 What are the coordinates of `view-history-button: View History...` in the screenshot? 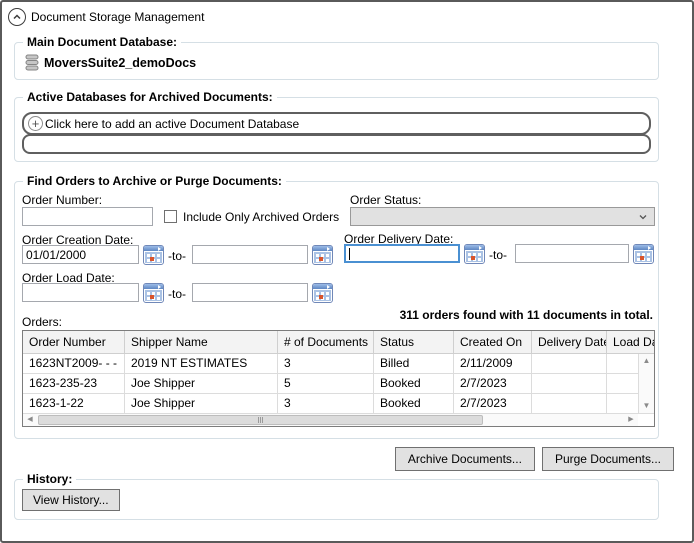 It's located at (71, 500).